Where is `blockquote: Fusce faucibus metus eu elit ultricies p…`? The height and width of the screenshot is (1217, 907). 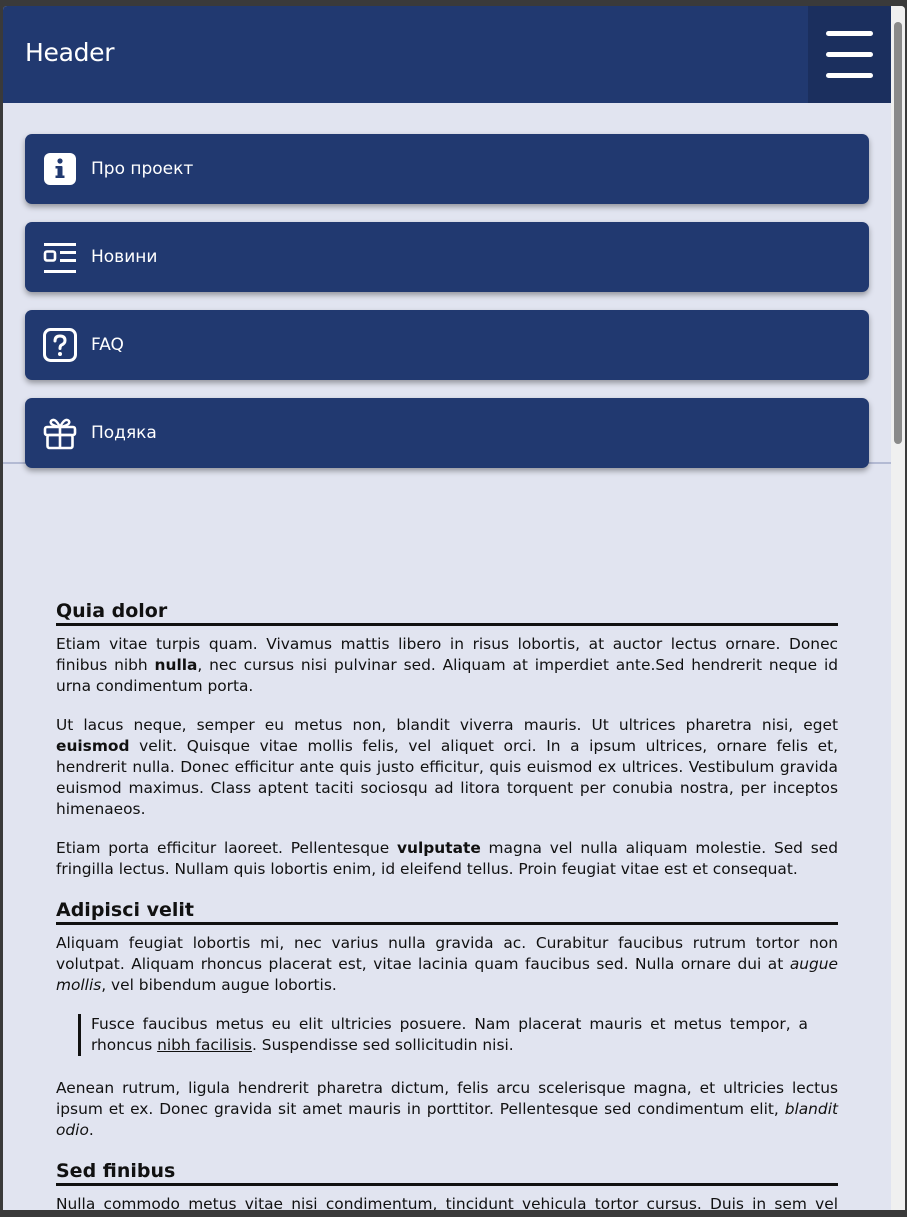
blockquote: Fusce faucibus metus eu elit ultricies p… is located at coordinates (443, 1035).